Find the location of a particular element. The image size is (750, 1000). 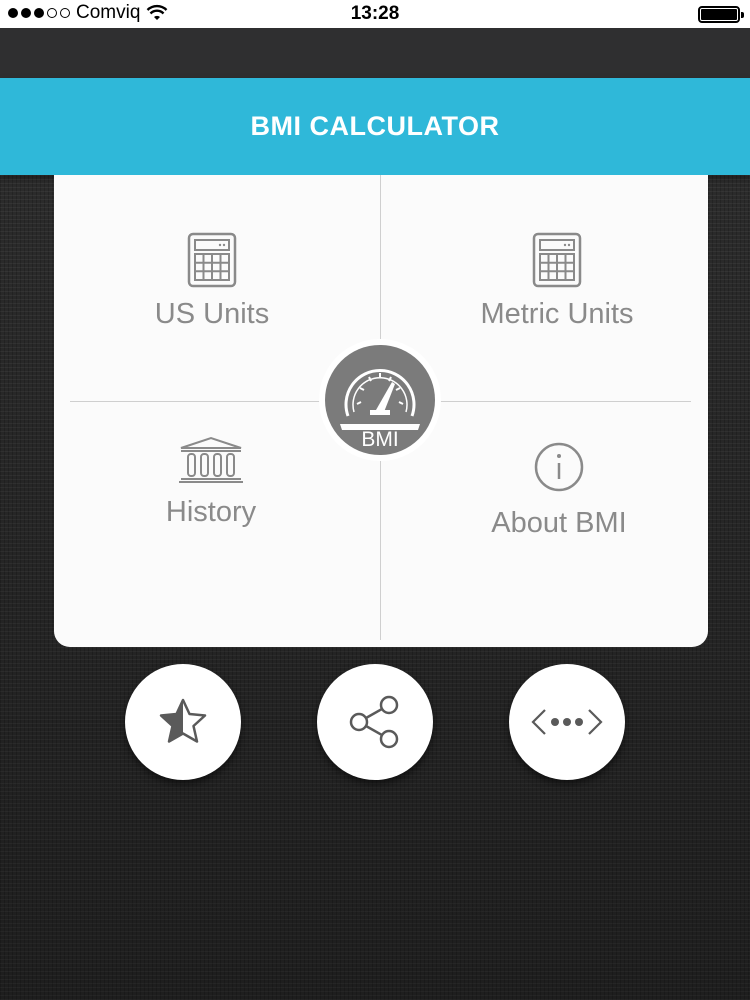

about-bmi-button: About BMI is located at coordinates (559, 490).